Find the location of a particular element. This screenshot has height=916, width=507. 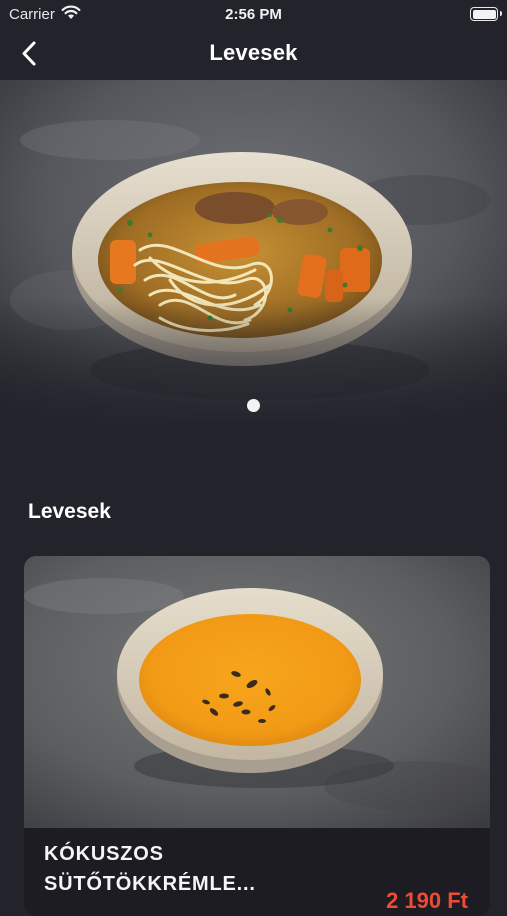

status-time: 2:56 PM is located at coordinates (253, 14).